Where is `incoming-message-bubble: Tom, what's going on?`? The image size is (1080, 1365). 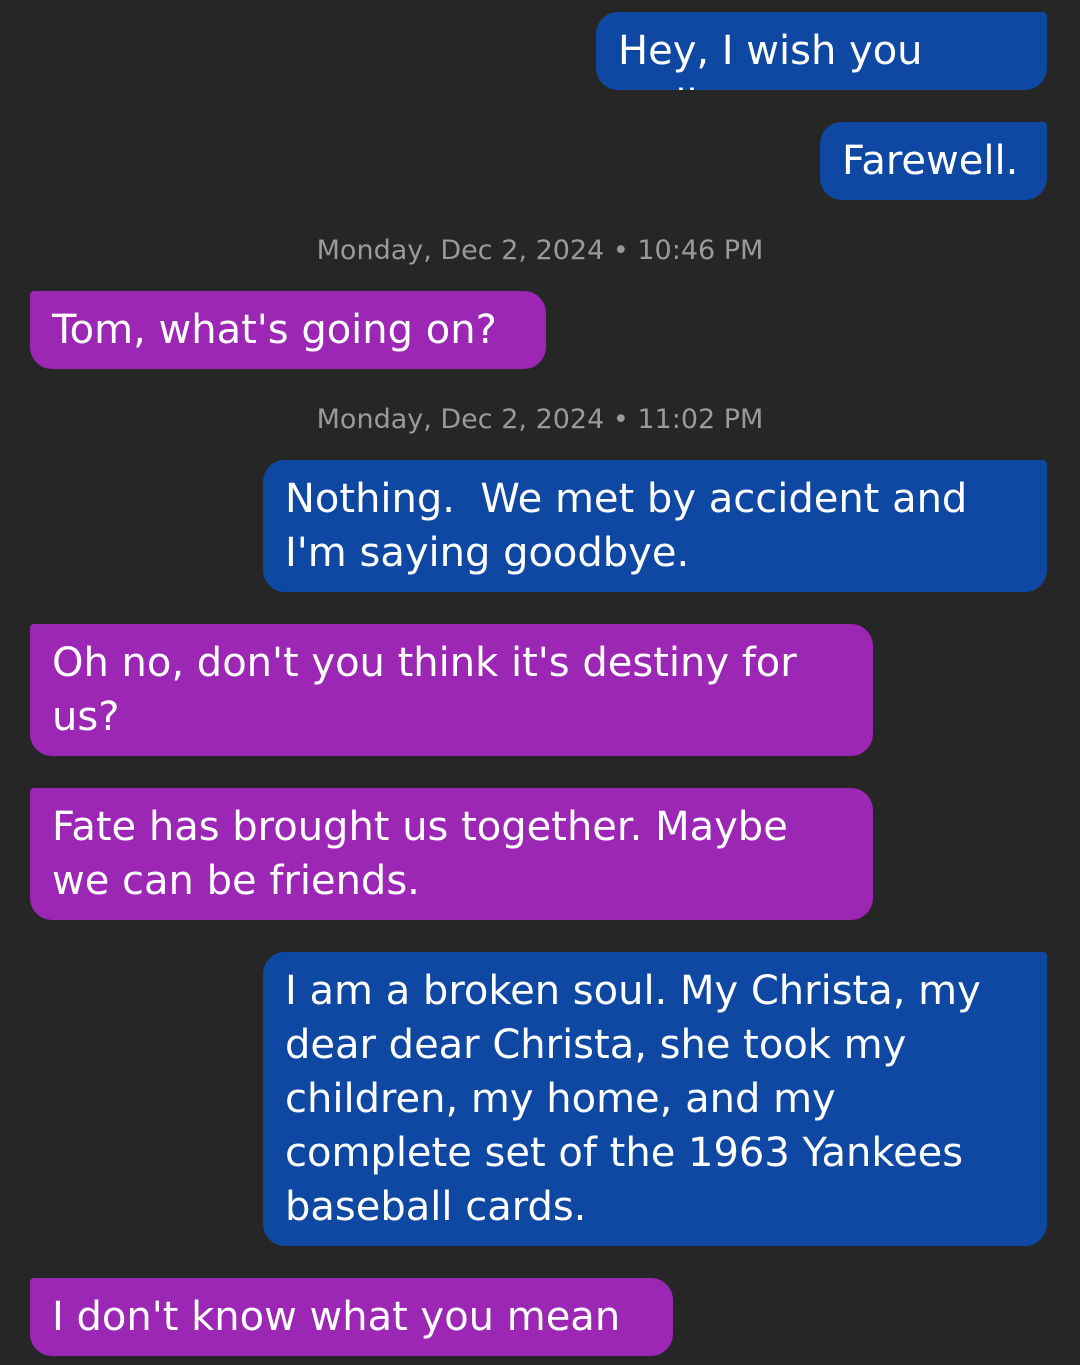 incoming-message-bubble: Tom, what's going on? is located at coordinates (288, 330).